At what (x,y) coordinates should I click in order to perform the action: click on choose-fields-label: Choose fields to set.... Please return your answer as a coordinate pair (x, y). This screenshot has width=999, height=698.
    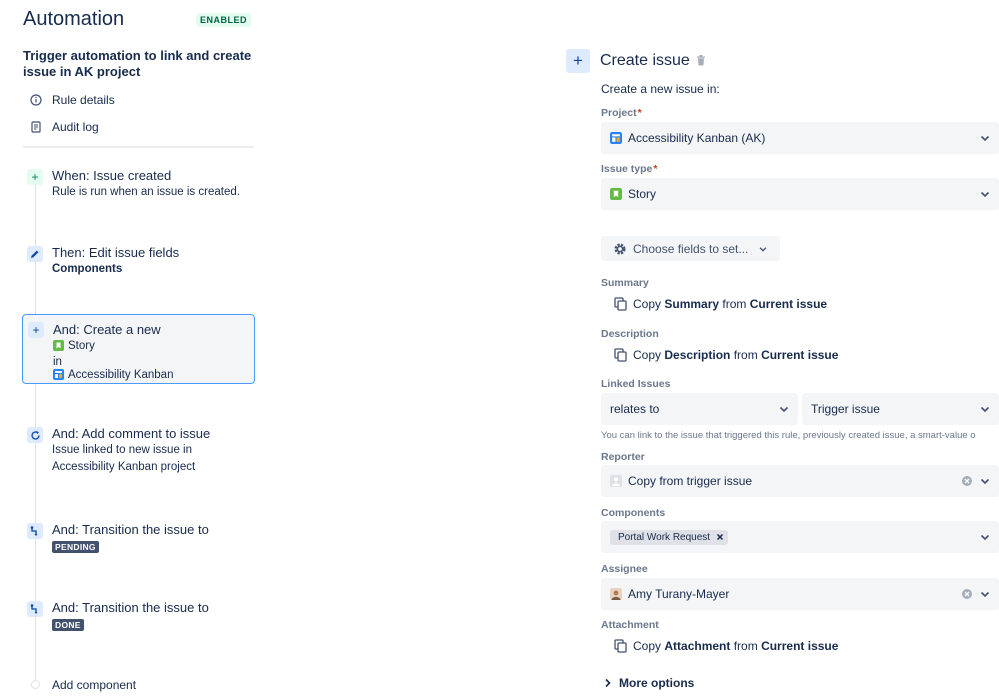
    Looking at the image, I should click on (691, 248).